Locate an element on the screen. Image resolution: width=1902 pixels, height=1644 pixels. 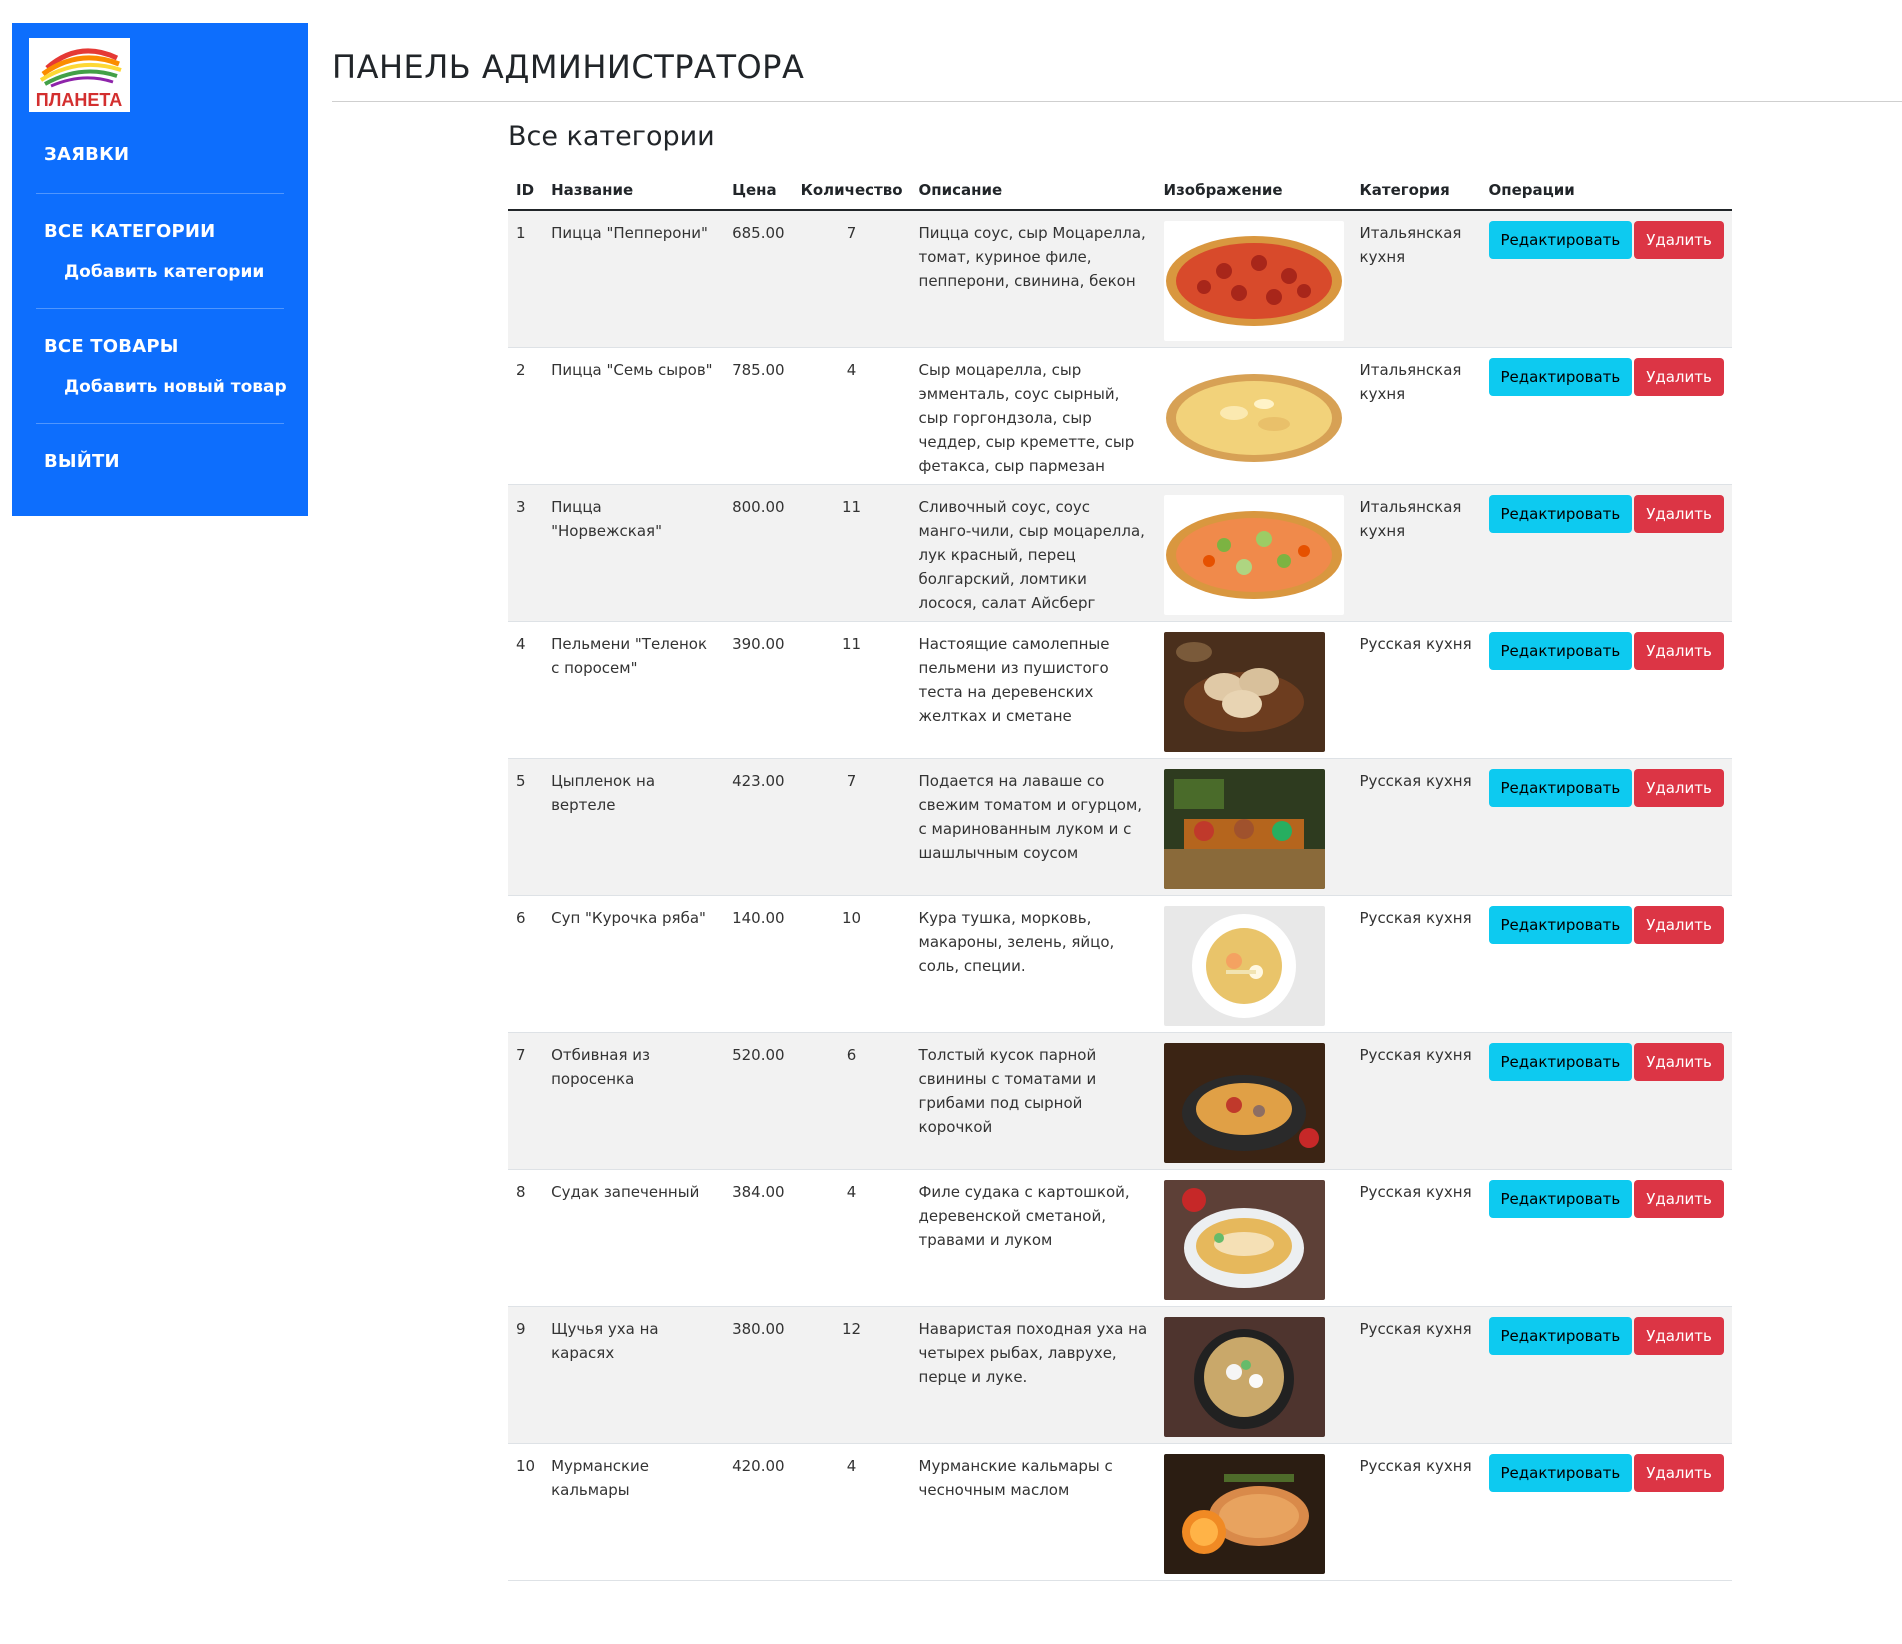
sidebar-item-add-product: Добавить новый товар is located at coordinates (160, 390).